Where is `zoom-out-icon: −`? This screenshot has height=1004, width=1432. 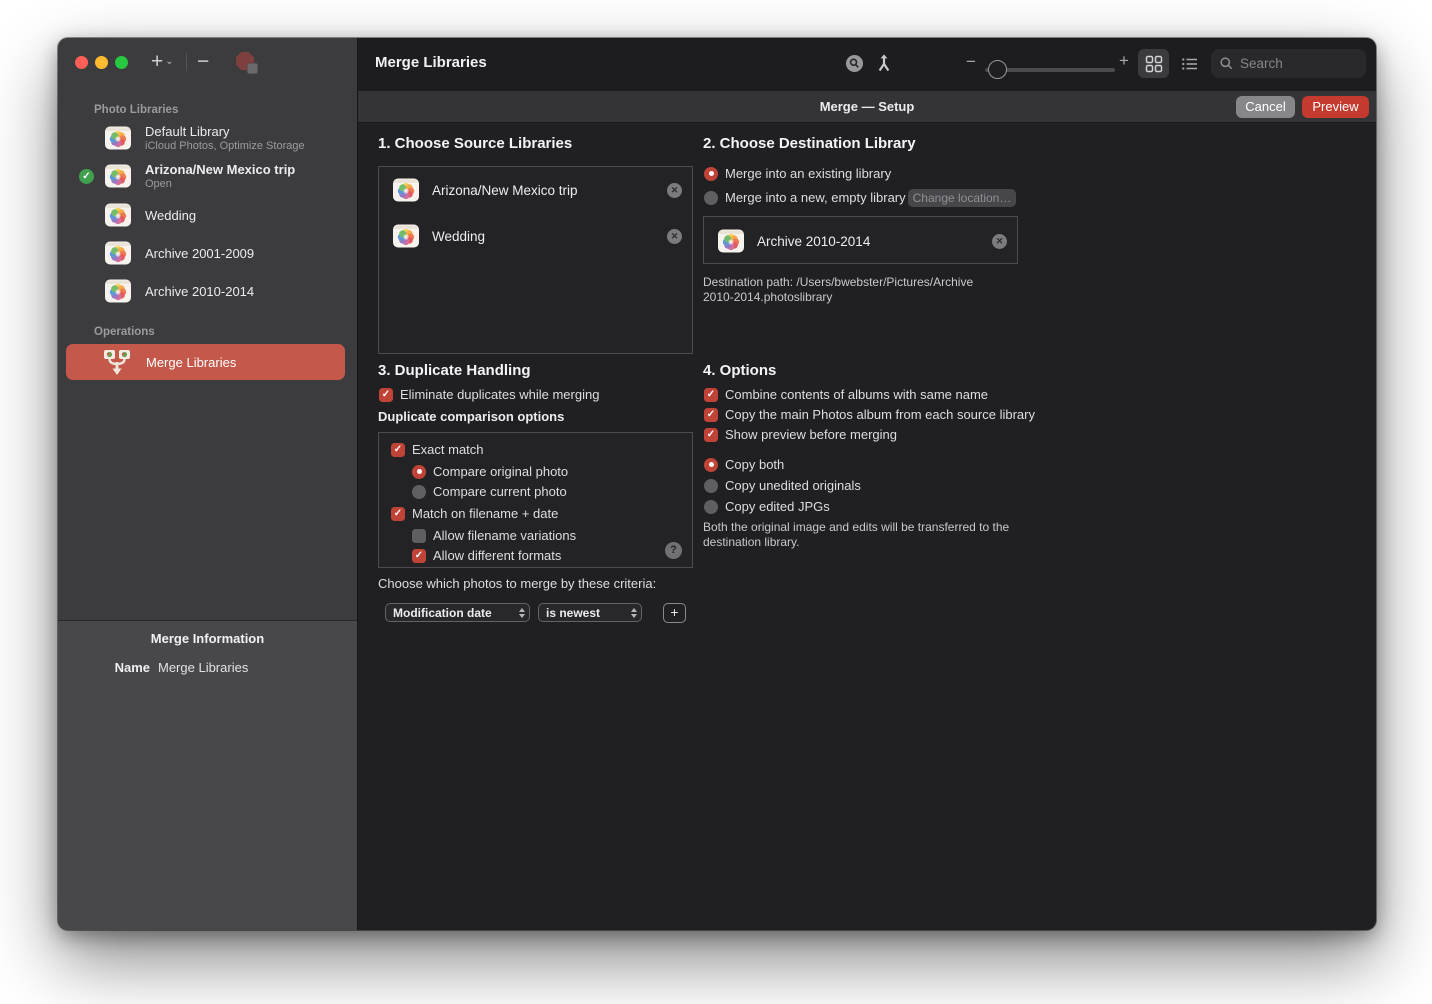 zoom-out-icon: − is located at coordinates (971, 62).